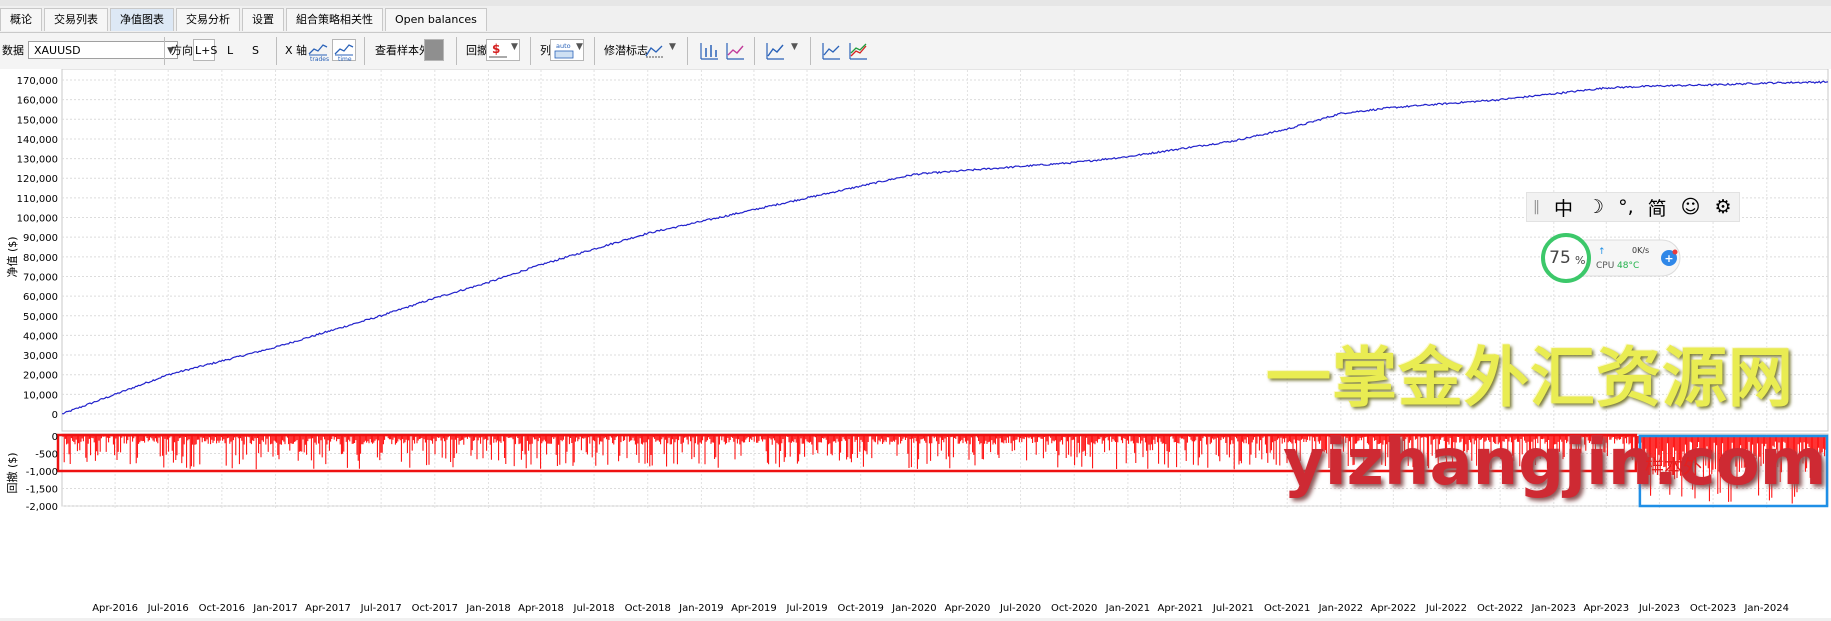 This screenshot has width=1831, height=621. Describe the element at coordinates (37, 179) in the screenshot. I see `equity-y-tick-label: 120,000` at that location.